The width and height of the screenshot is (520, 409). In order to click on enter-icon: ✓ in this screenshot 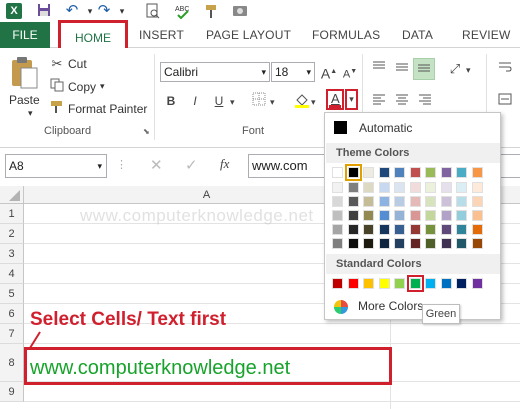, I will do `click(191, 165)`.